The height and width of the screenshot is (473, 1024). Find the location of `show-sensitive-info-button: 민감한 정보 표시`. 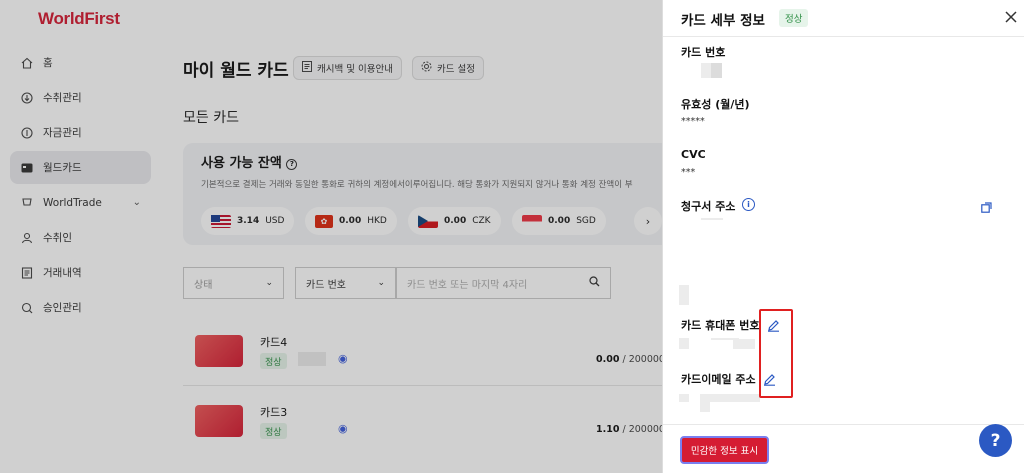

show-sensitive-info-button: 민감한 정보 표시 is located at coordinates (724, 450).